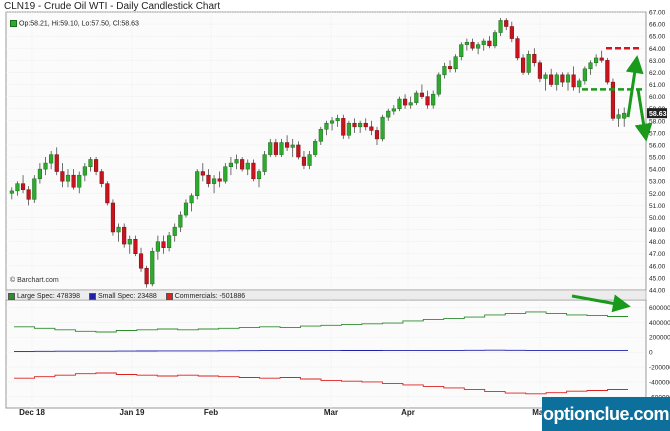 The height and width of the screenshot is (431, 670). What do you see at coordinates (658, 114) in the screenshot?
I see `last-price-label: 58.63` at bounding box center [658, 114].